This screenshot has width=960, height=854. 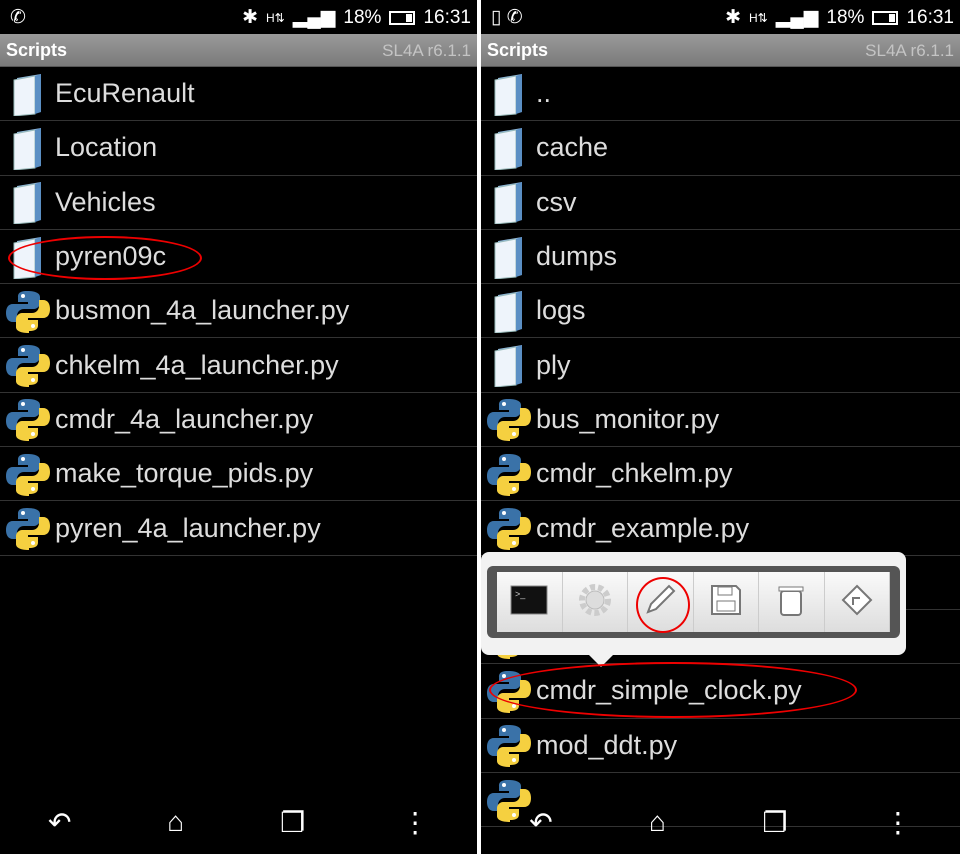 What do you see at coordinates (105, 201) in the screenshot?
I see `item-label: Vehicles` at bounding box center [105, 201].